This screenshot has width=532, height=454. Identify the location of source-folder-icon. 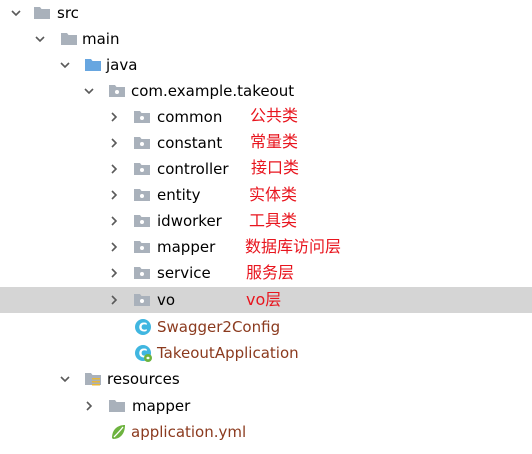
(93, 65).